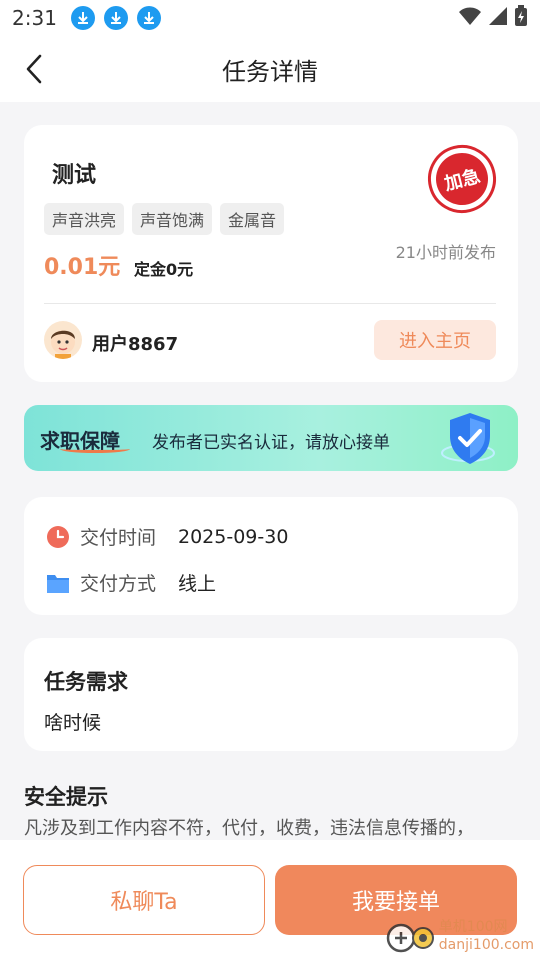  I want to click on urgent-stamp-icon: 加急, so click(462, 179).